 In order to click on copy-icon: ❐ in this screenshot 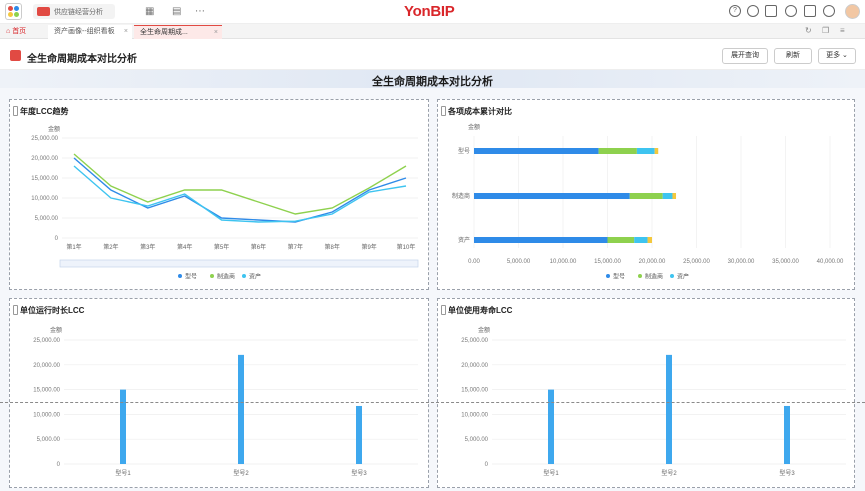, I will do `click(825, 30)`.